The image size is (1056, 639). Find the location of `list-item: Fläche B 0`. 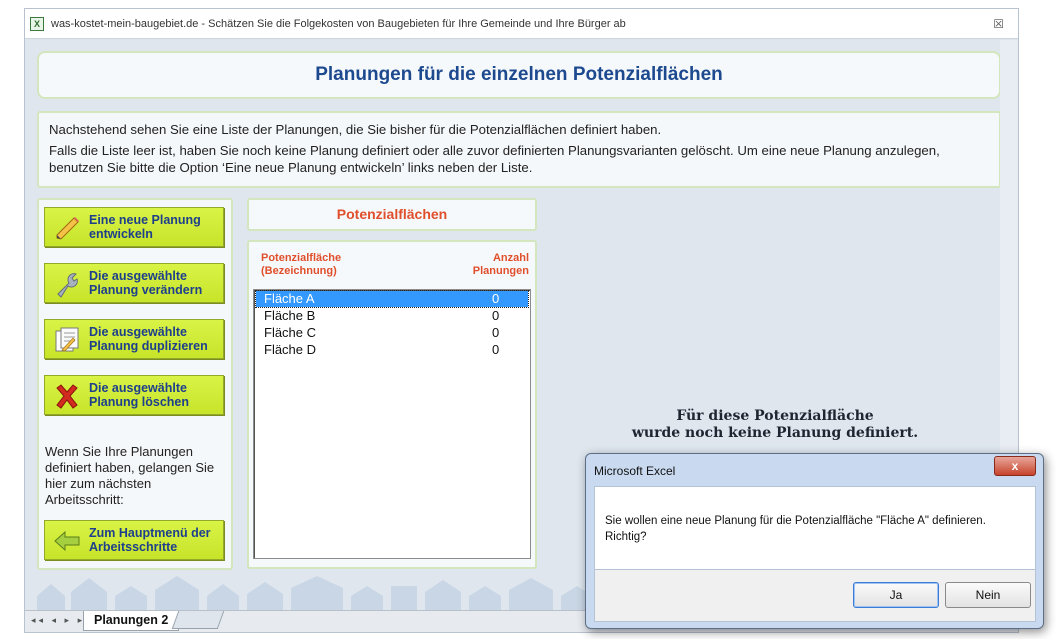

list-item: Fläche B 0 is located at coordinates (392, 316).